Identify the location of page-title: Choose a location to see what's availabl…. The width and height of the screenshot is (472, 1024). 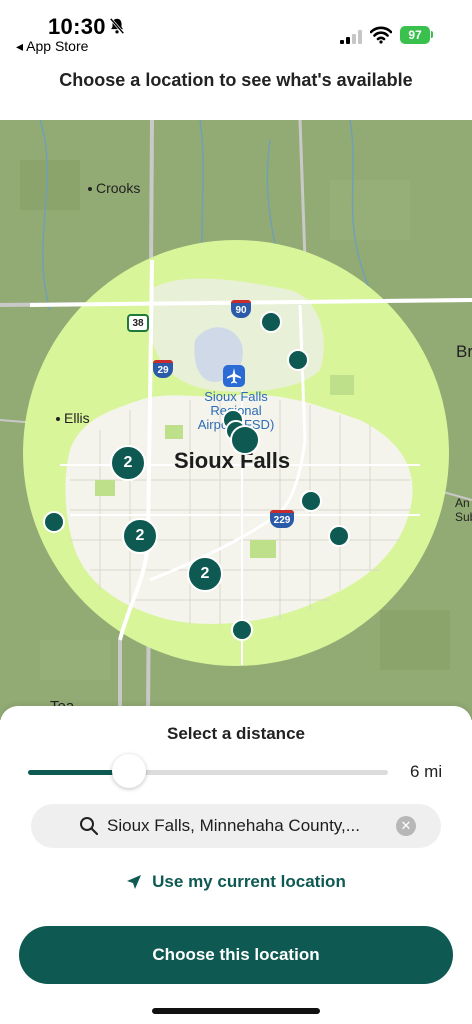
(236, 80).